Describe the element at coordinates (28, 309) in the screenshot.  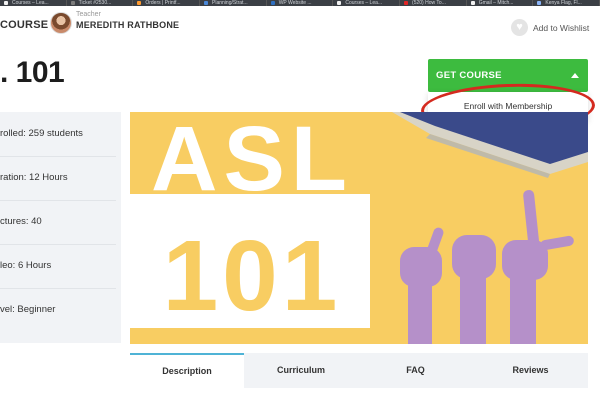
I see `info-level: vel: Beginner` at that location.